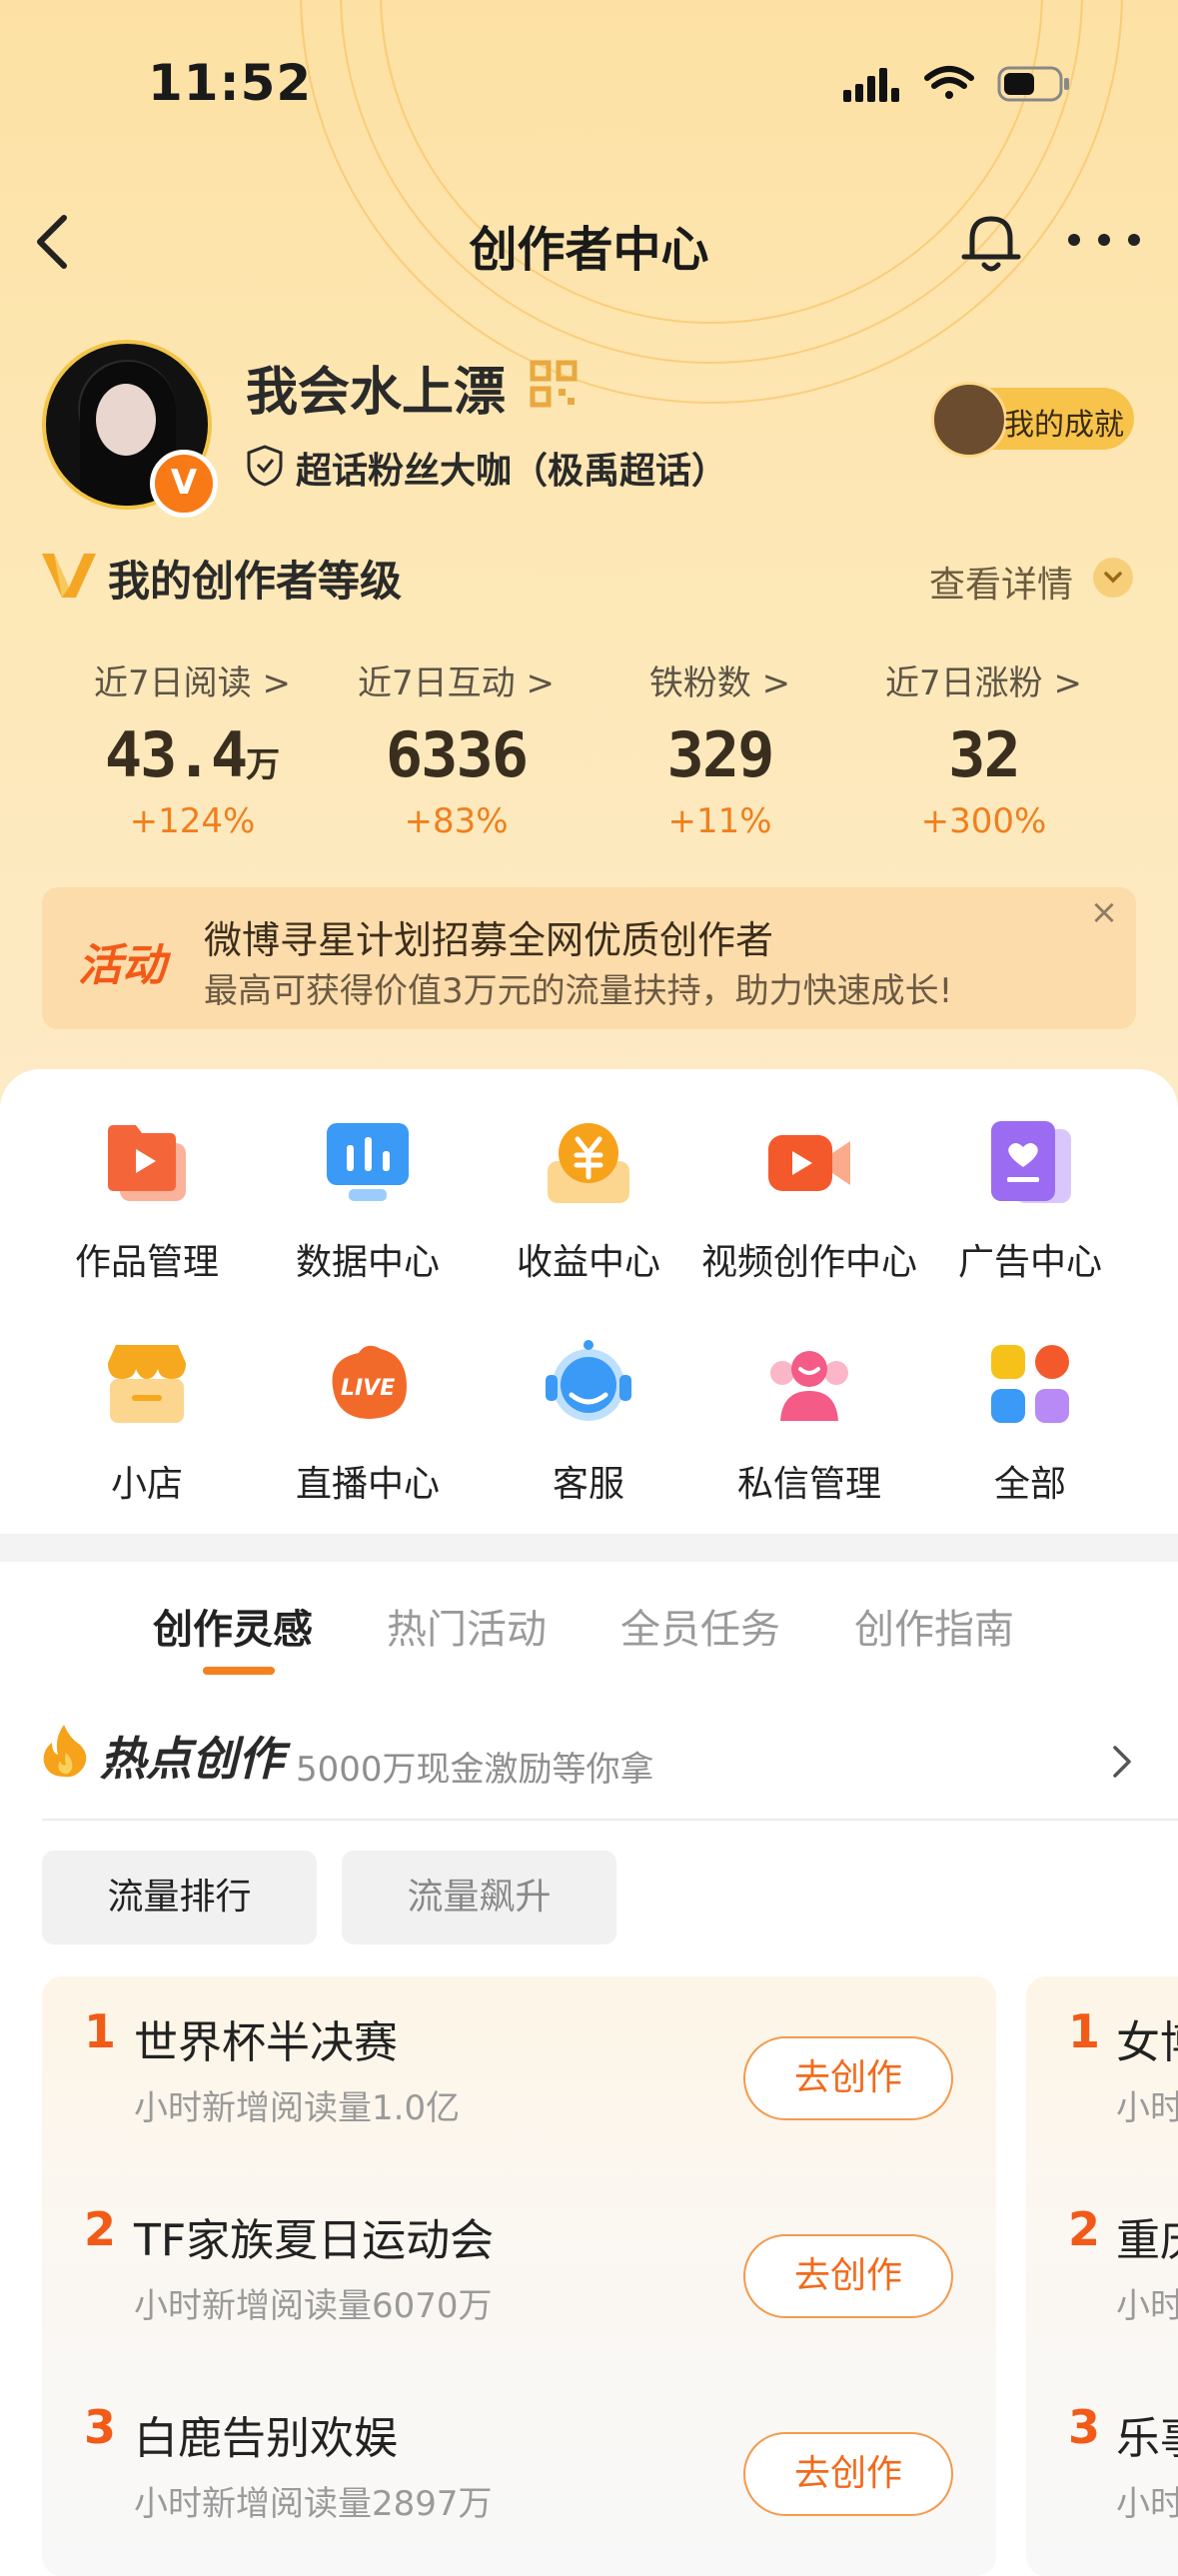 This screenshot has height=2576, width=1178. I want to click on close-icon: ×, so click(1104, 914).